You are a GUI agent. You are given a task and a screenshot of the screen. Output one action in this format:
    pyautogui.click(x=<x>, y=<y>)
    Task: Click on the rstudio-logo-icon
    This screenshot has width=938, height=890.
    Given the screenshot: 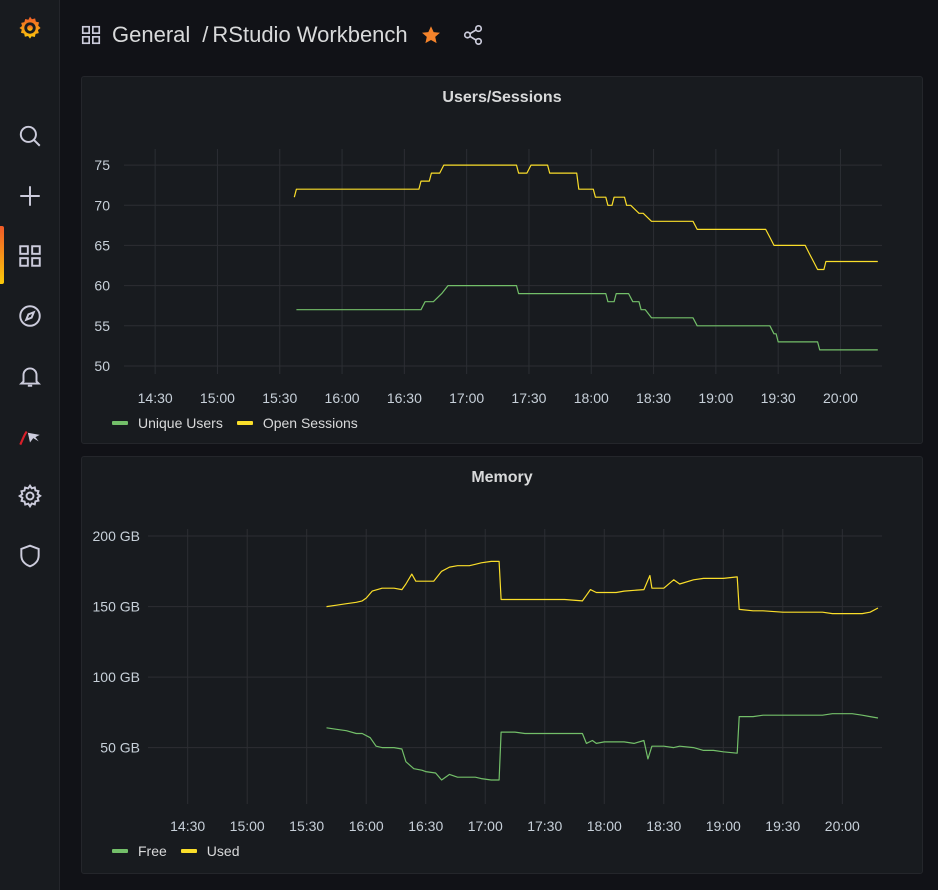 What is the action you would take?
    pyautogui.click(x=30, y=436)
    